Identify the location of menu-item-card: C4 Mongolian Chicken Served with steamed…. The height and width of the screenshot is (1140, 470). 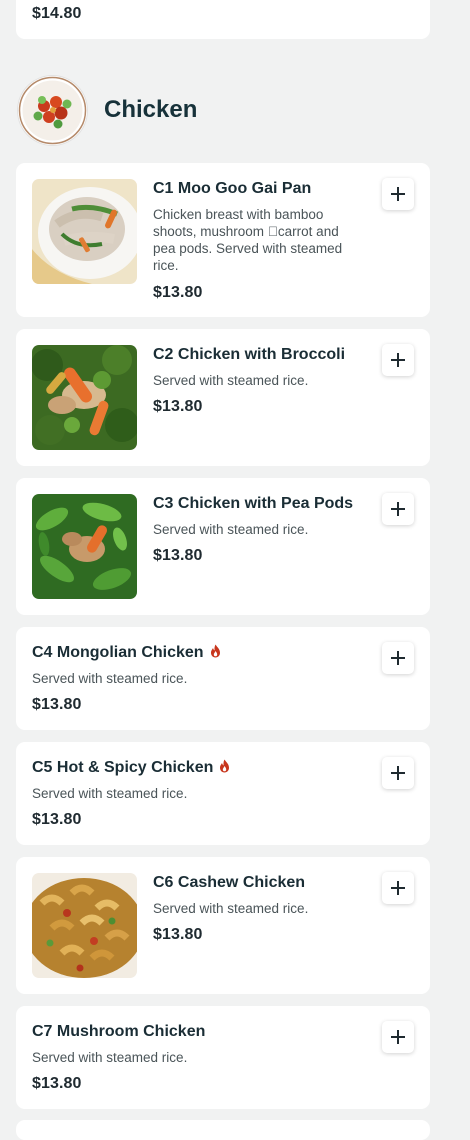
(223, 678).